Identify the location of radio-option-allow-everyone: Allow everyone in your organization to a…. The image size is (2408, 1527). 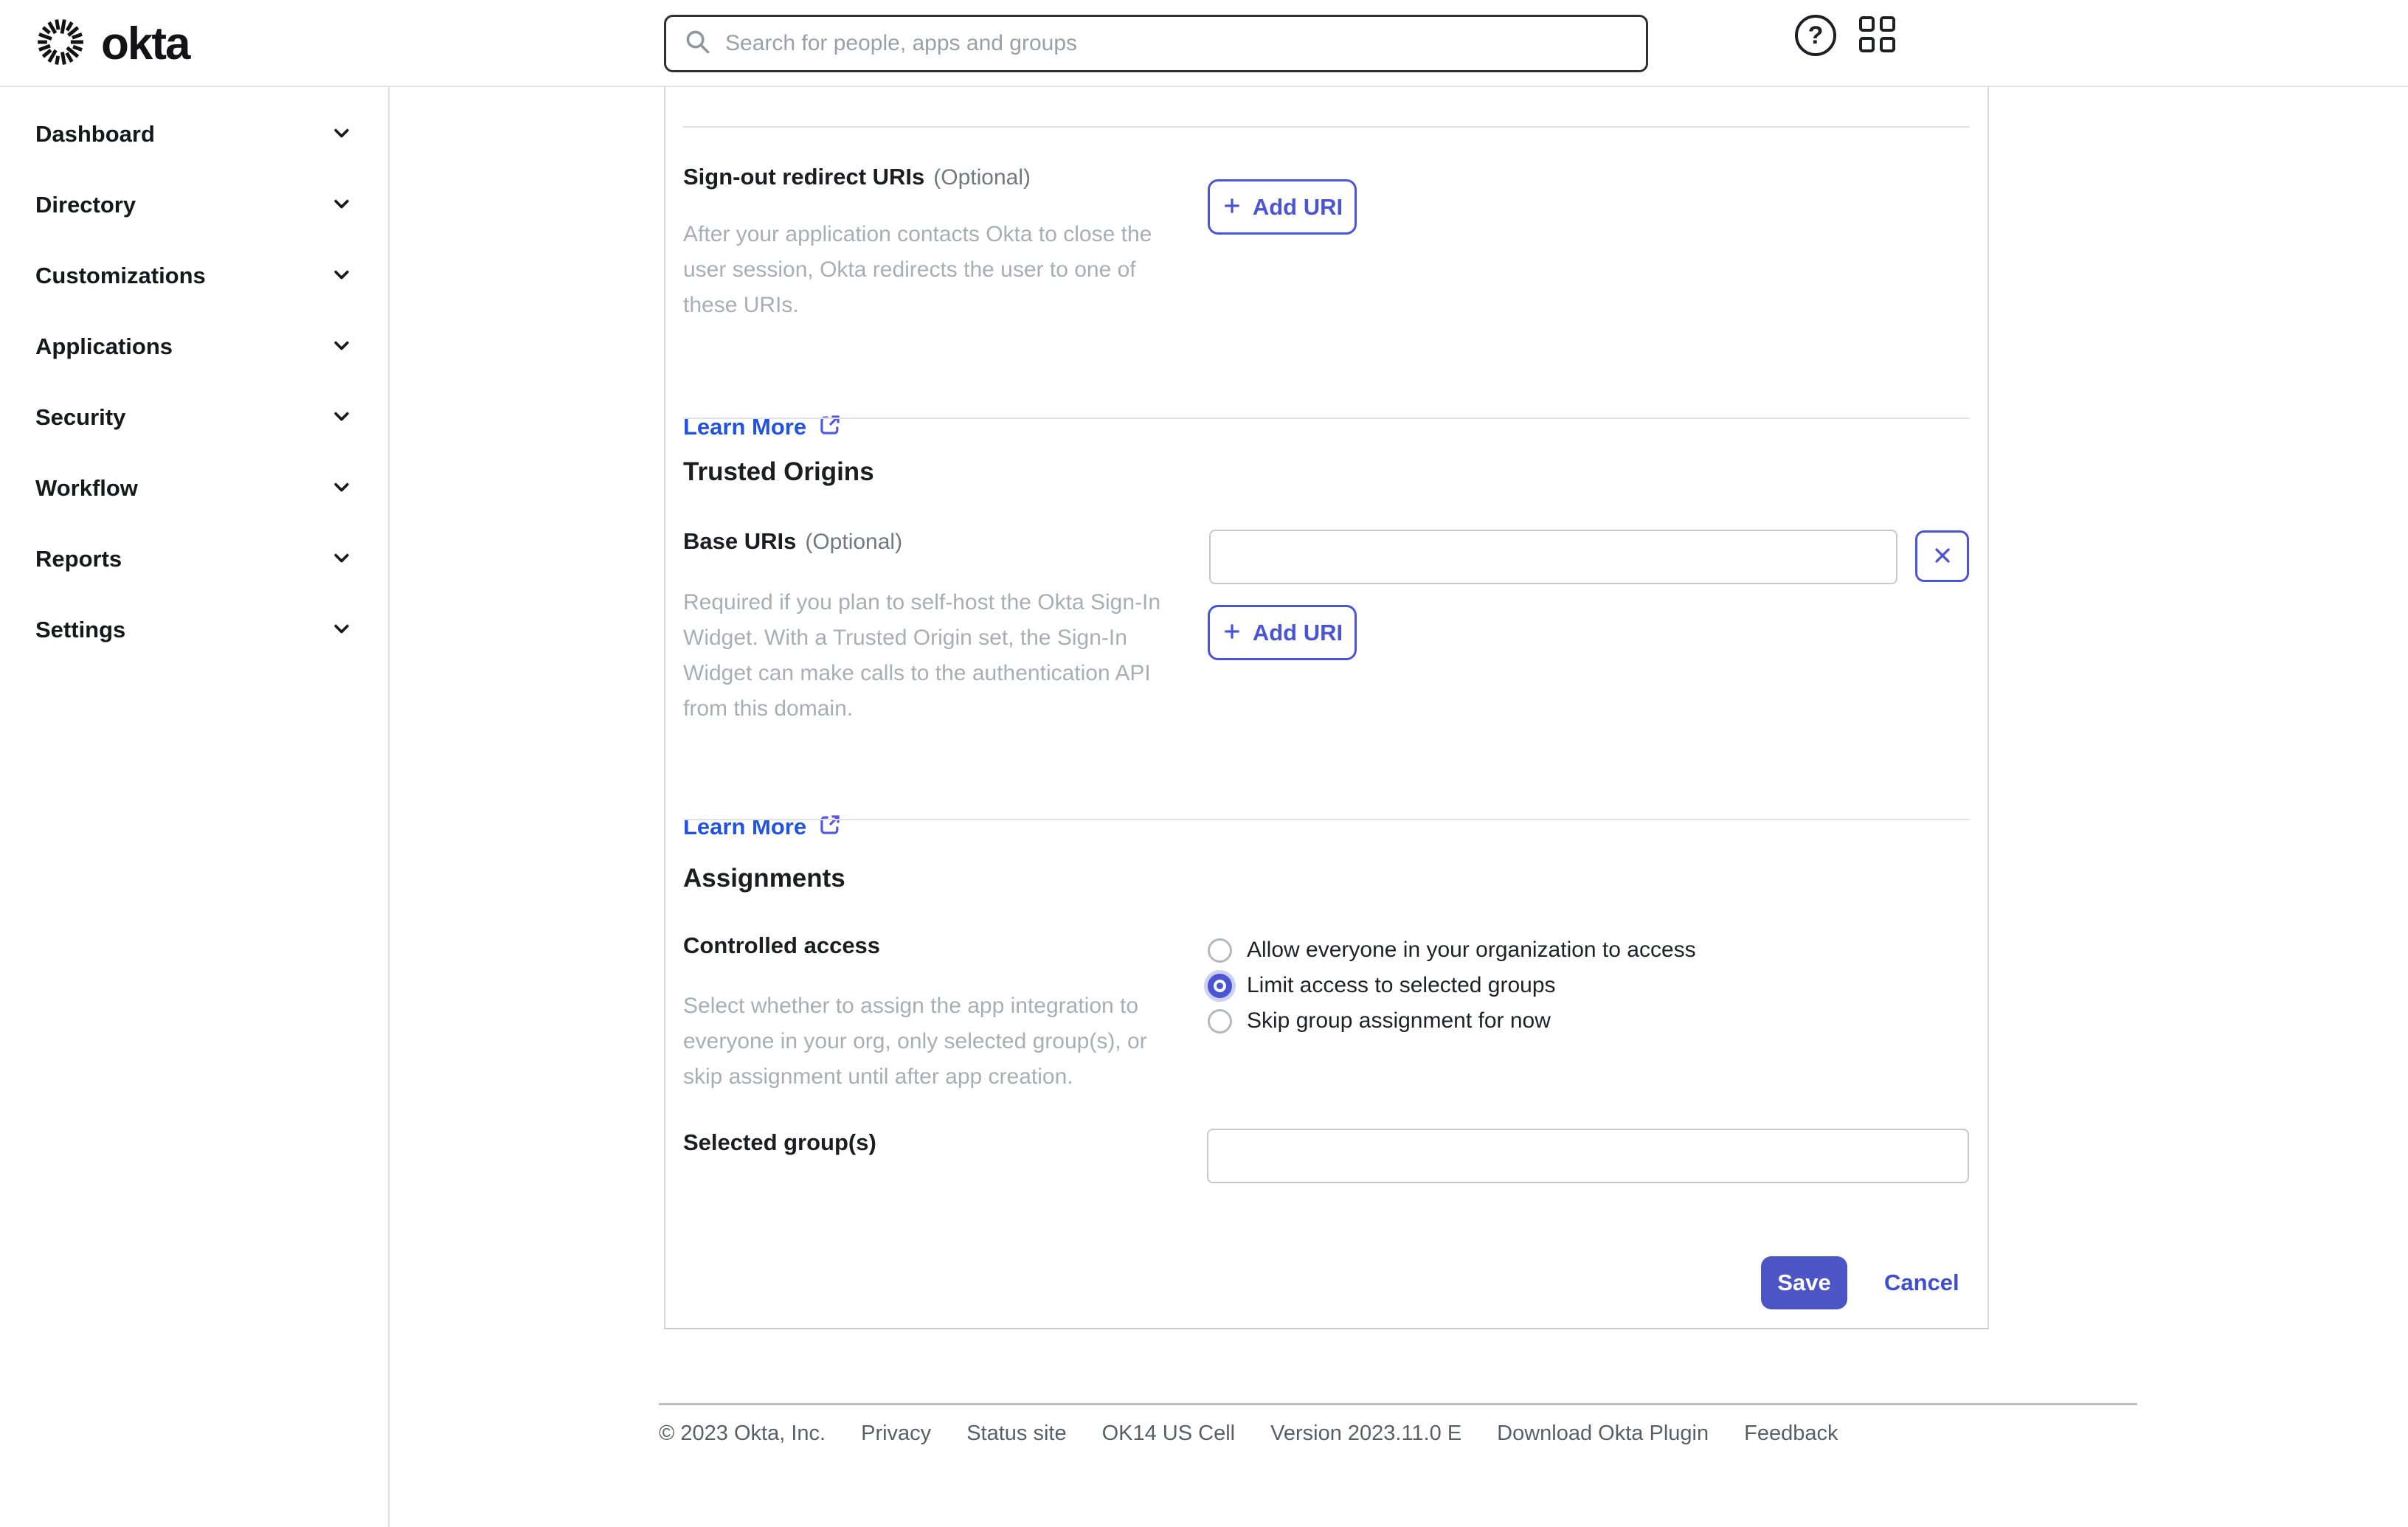
(1452, 950).